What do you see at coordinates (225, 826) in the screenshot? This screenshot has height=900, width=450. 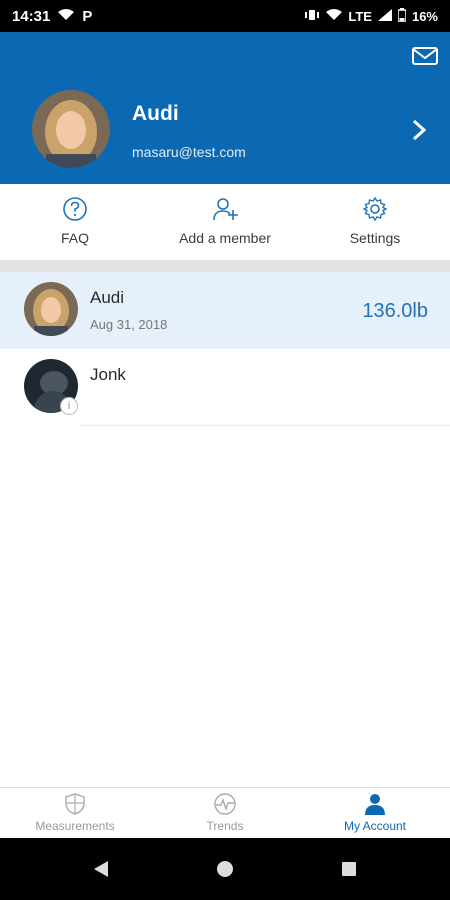 I see `tab-trends-label: Trends` at bounding box center [225, 826].